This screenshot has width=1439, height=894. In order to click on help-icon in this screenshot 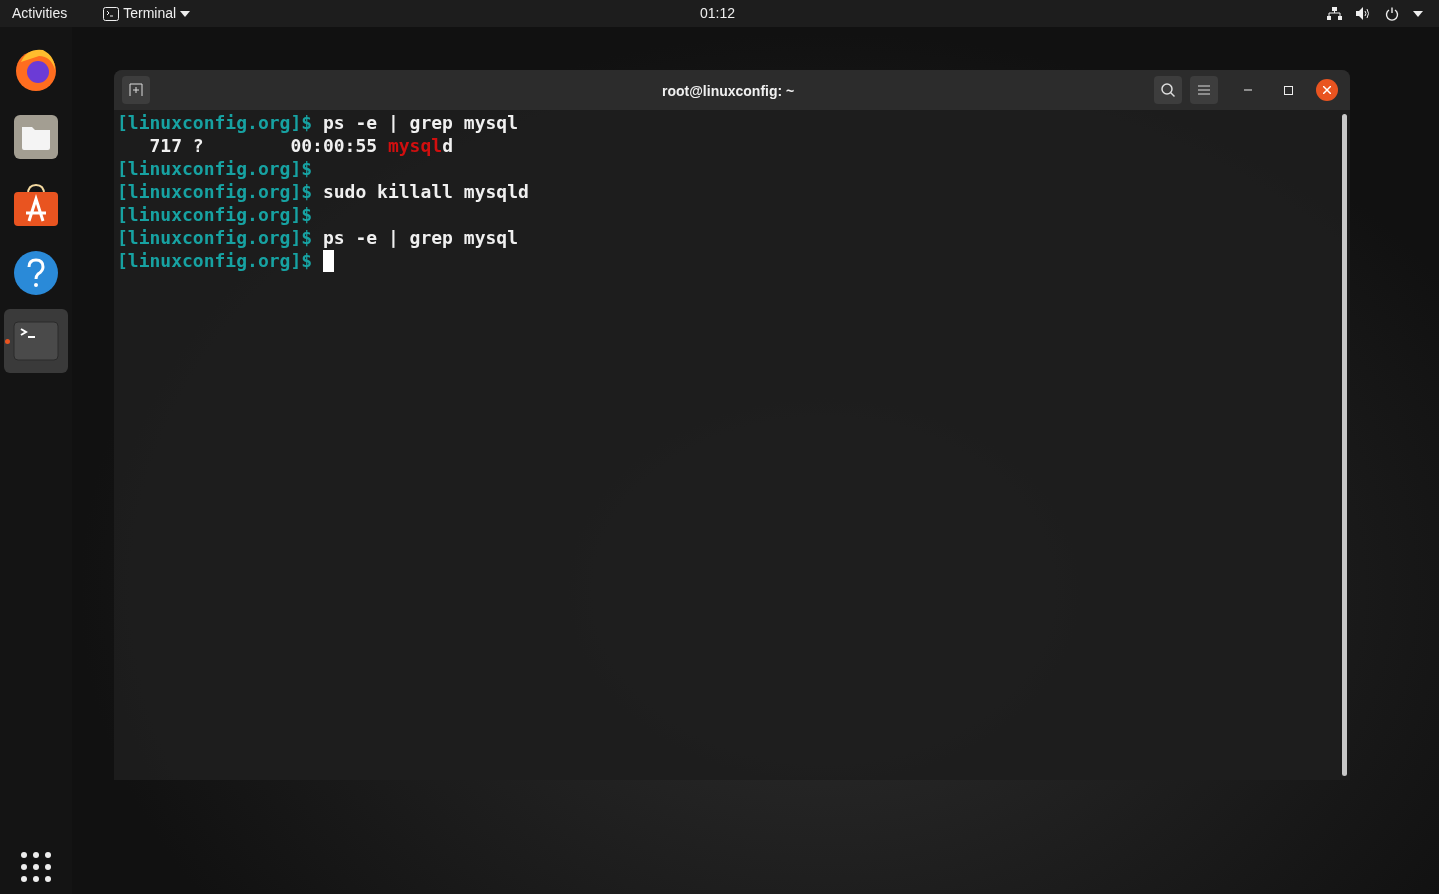, I will do `click(36, 273)`.